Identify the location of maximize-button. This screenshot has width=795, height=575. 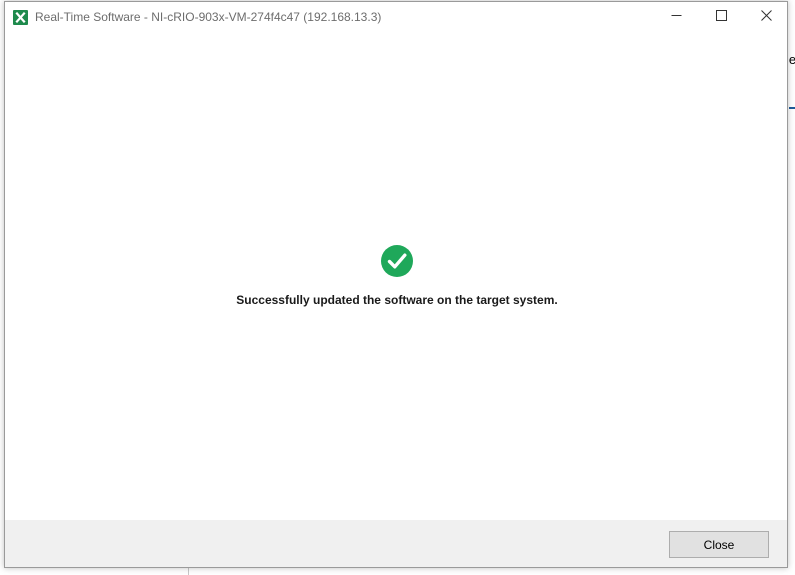
(721, 17).